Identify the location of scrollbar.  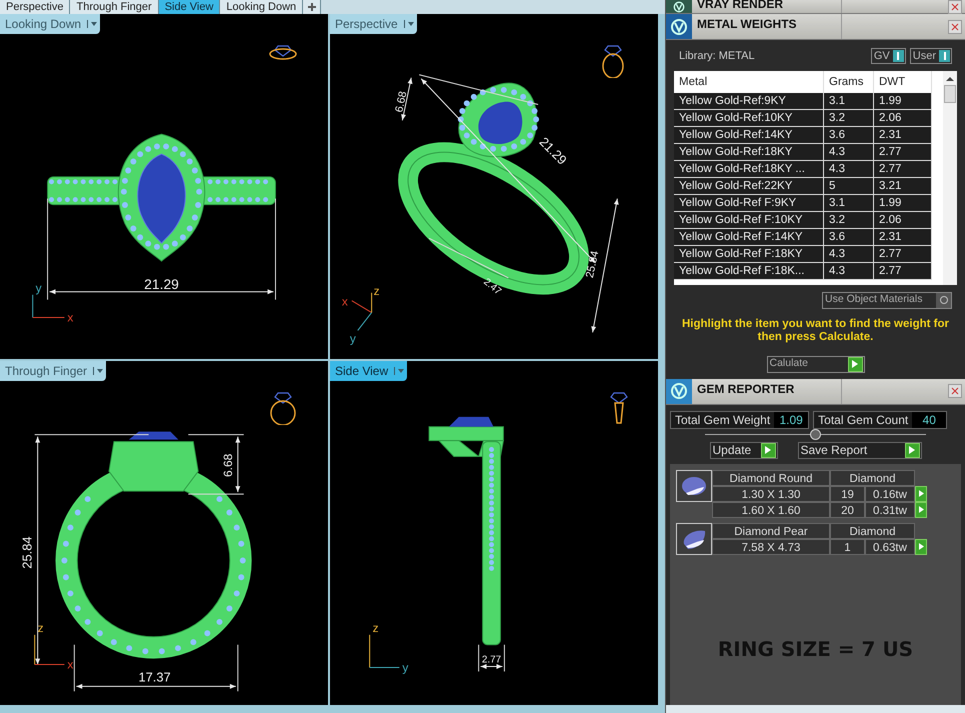
(950, 177).